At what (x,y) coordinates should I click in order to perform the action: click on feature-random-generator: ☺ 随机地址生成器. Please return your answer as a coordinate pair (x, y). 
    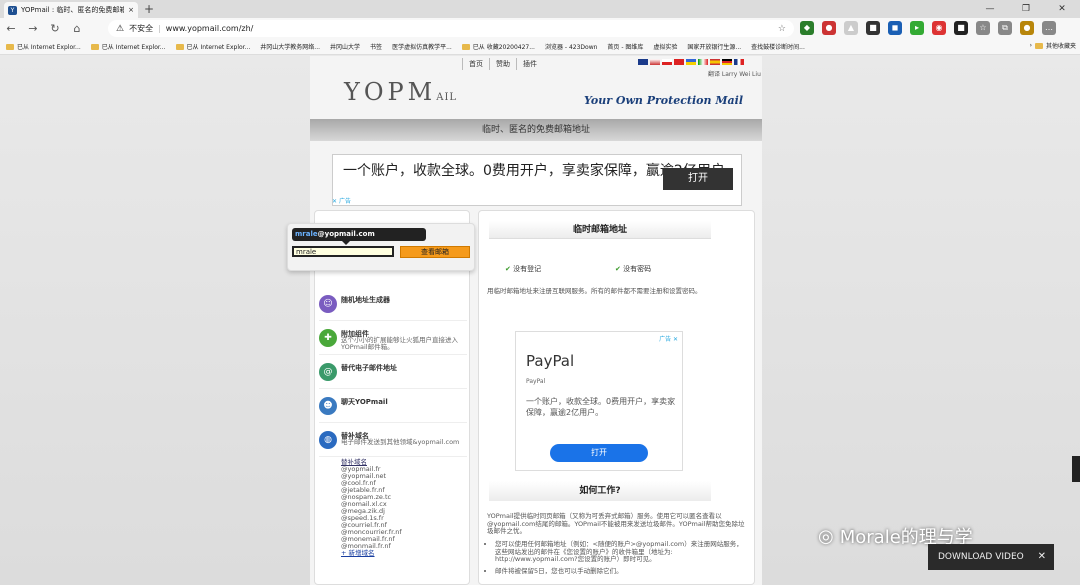
    Looking at the image, I should click on (393, 307).